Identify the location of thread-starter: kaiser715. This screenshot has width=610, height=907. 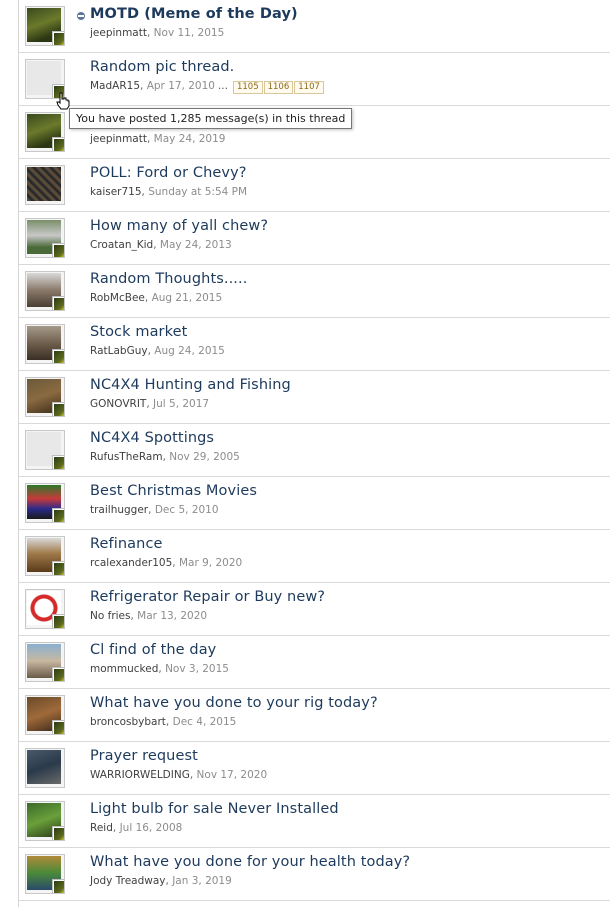
(116, 192).